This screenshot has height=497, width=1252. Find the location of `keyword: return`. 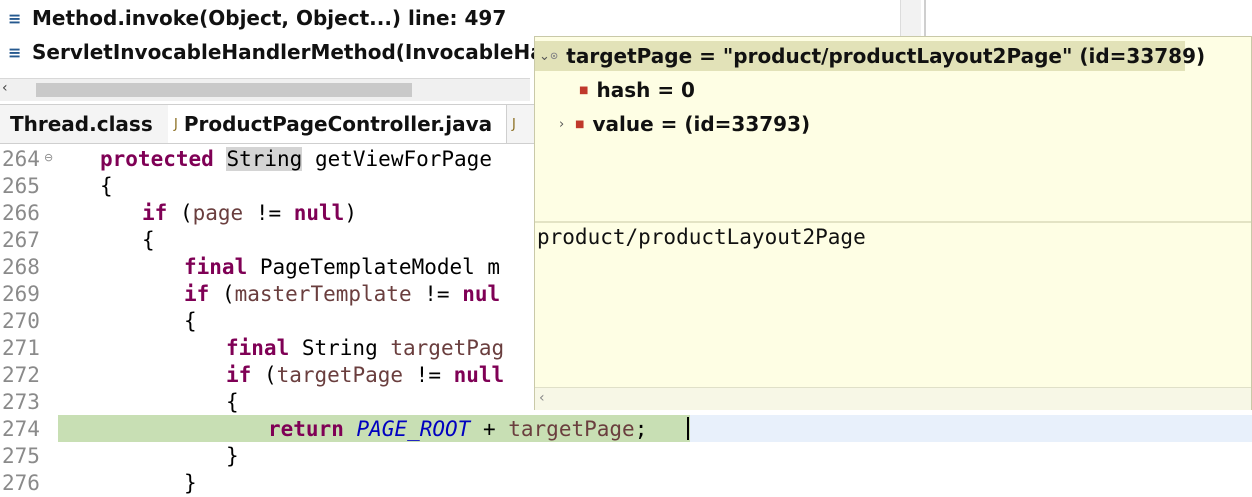

keyword: return is located at coordinates (306, 429).